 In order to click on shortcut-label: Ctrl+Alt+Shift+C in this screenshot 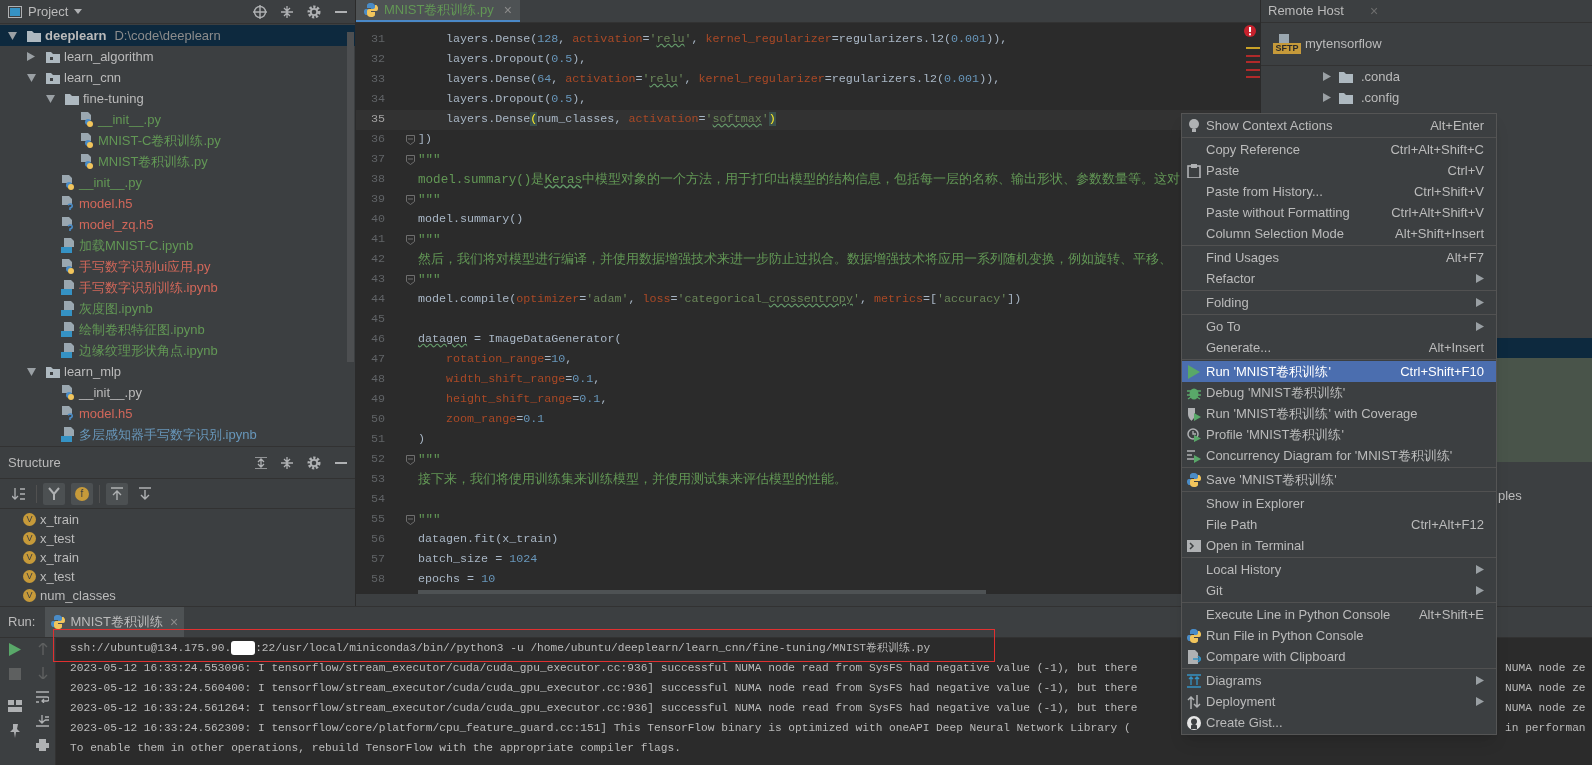, I will do `click(1437, 149)`.